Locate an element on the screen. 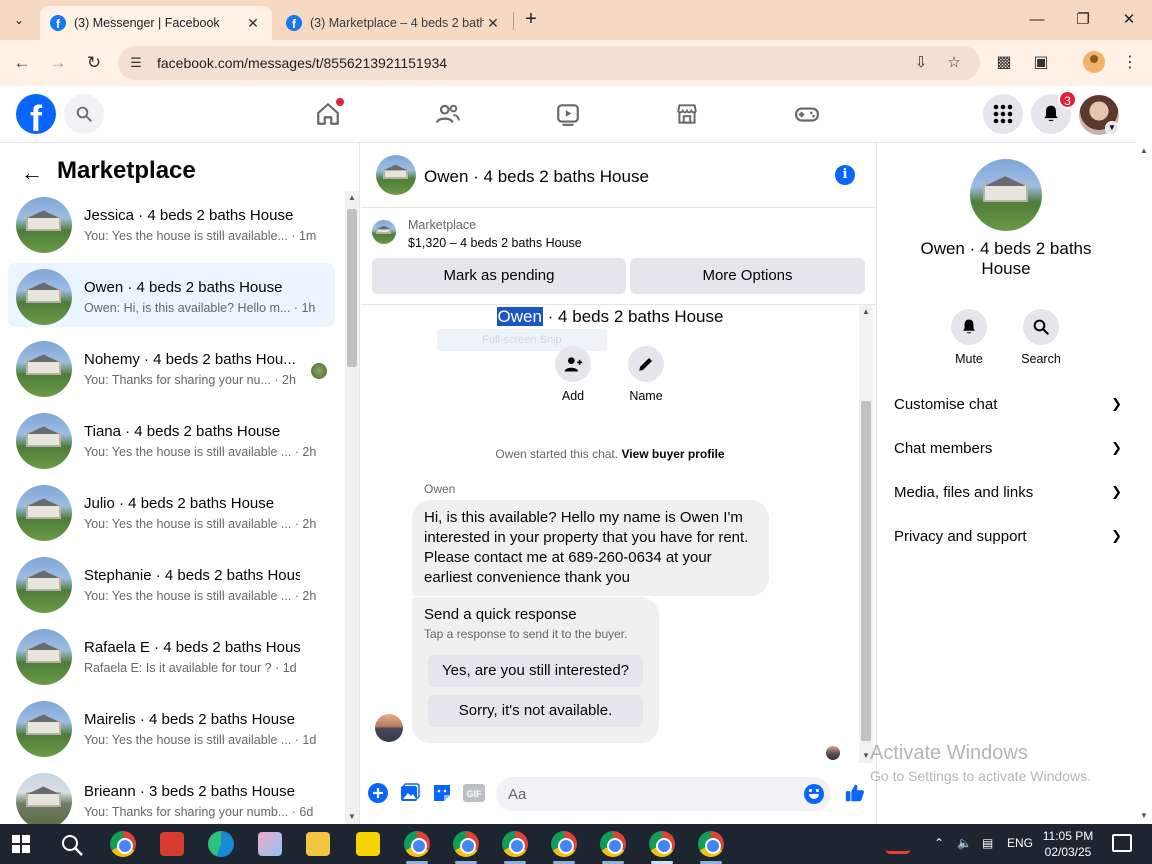 This screenshot has height=864, width=1152. marketplace-icon is located at coordinates (687, 114).